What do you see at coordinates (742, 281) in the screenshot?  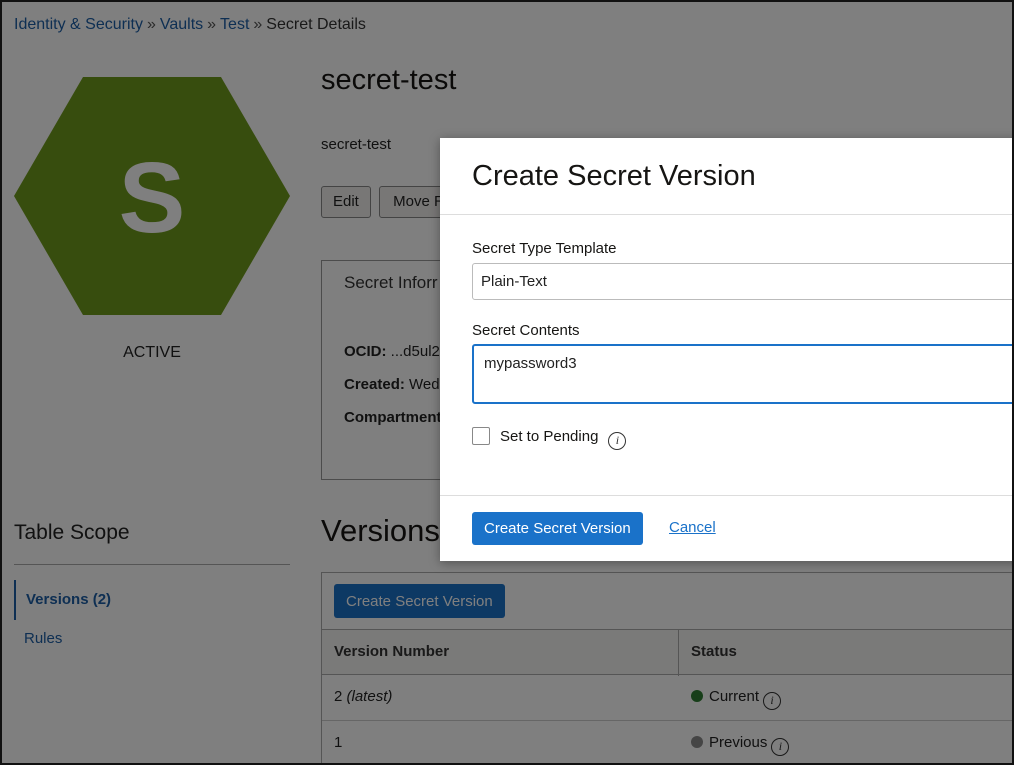 I see `secret-type-template-select: Plain-Text` at bounding box center [742, 281].